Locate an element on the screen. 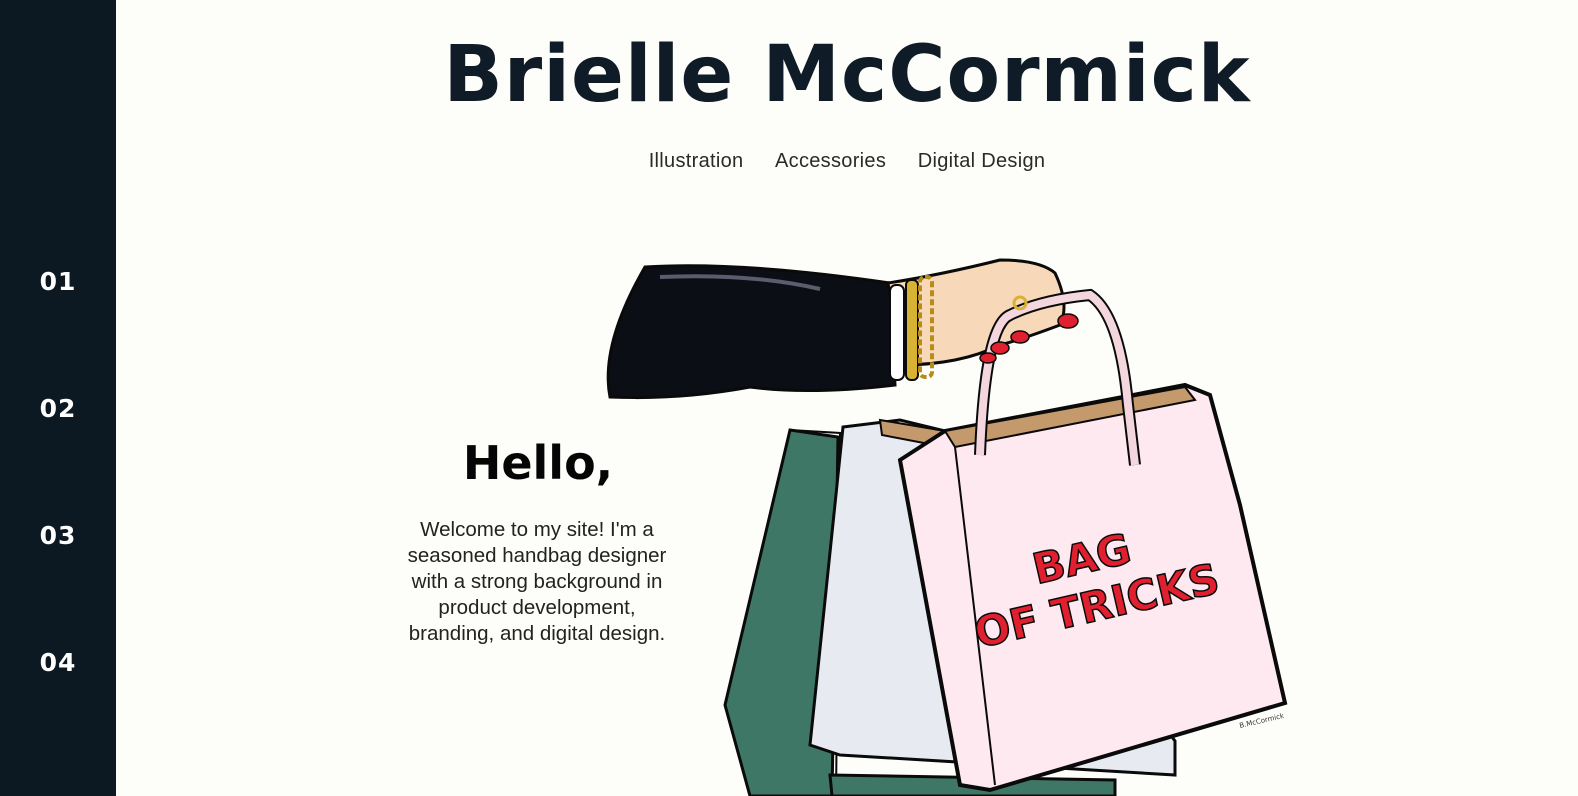 Image resolution: width=1578 pixels, height=796 pixels. nav-link-digital-design: Digital Design is located at coordinates (982, 161).